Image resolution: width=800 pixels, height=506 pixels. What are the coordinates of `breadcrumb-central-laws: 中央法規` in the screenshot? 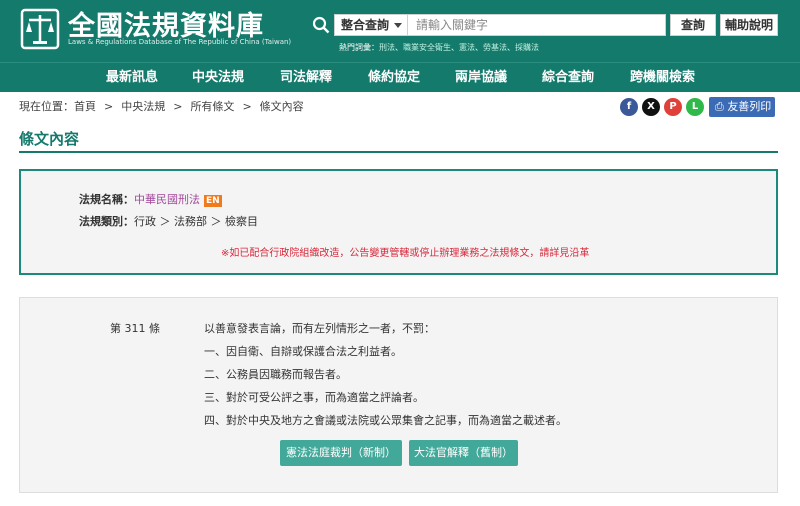 It's located at (143, 106).